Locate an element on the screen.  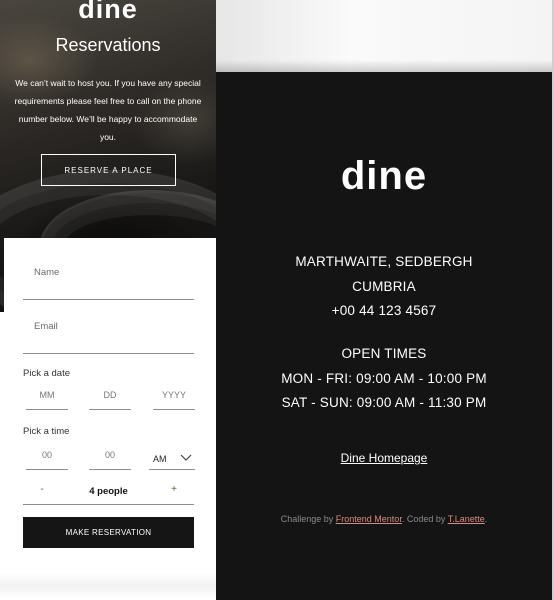
chevron-down-icon is located at coordinates (186, 457).